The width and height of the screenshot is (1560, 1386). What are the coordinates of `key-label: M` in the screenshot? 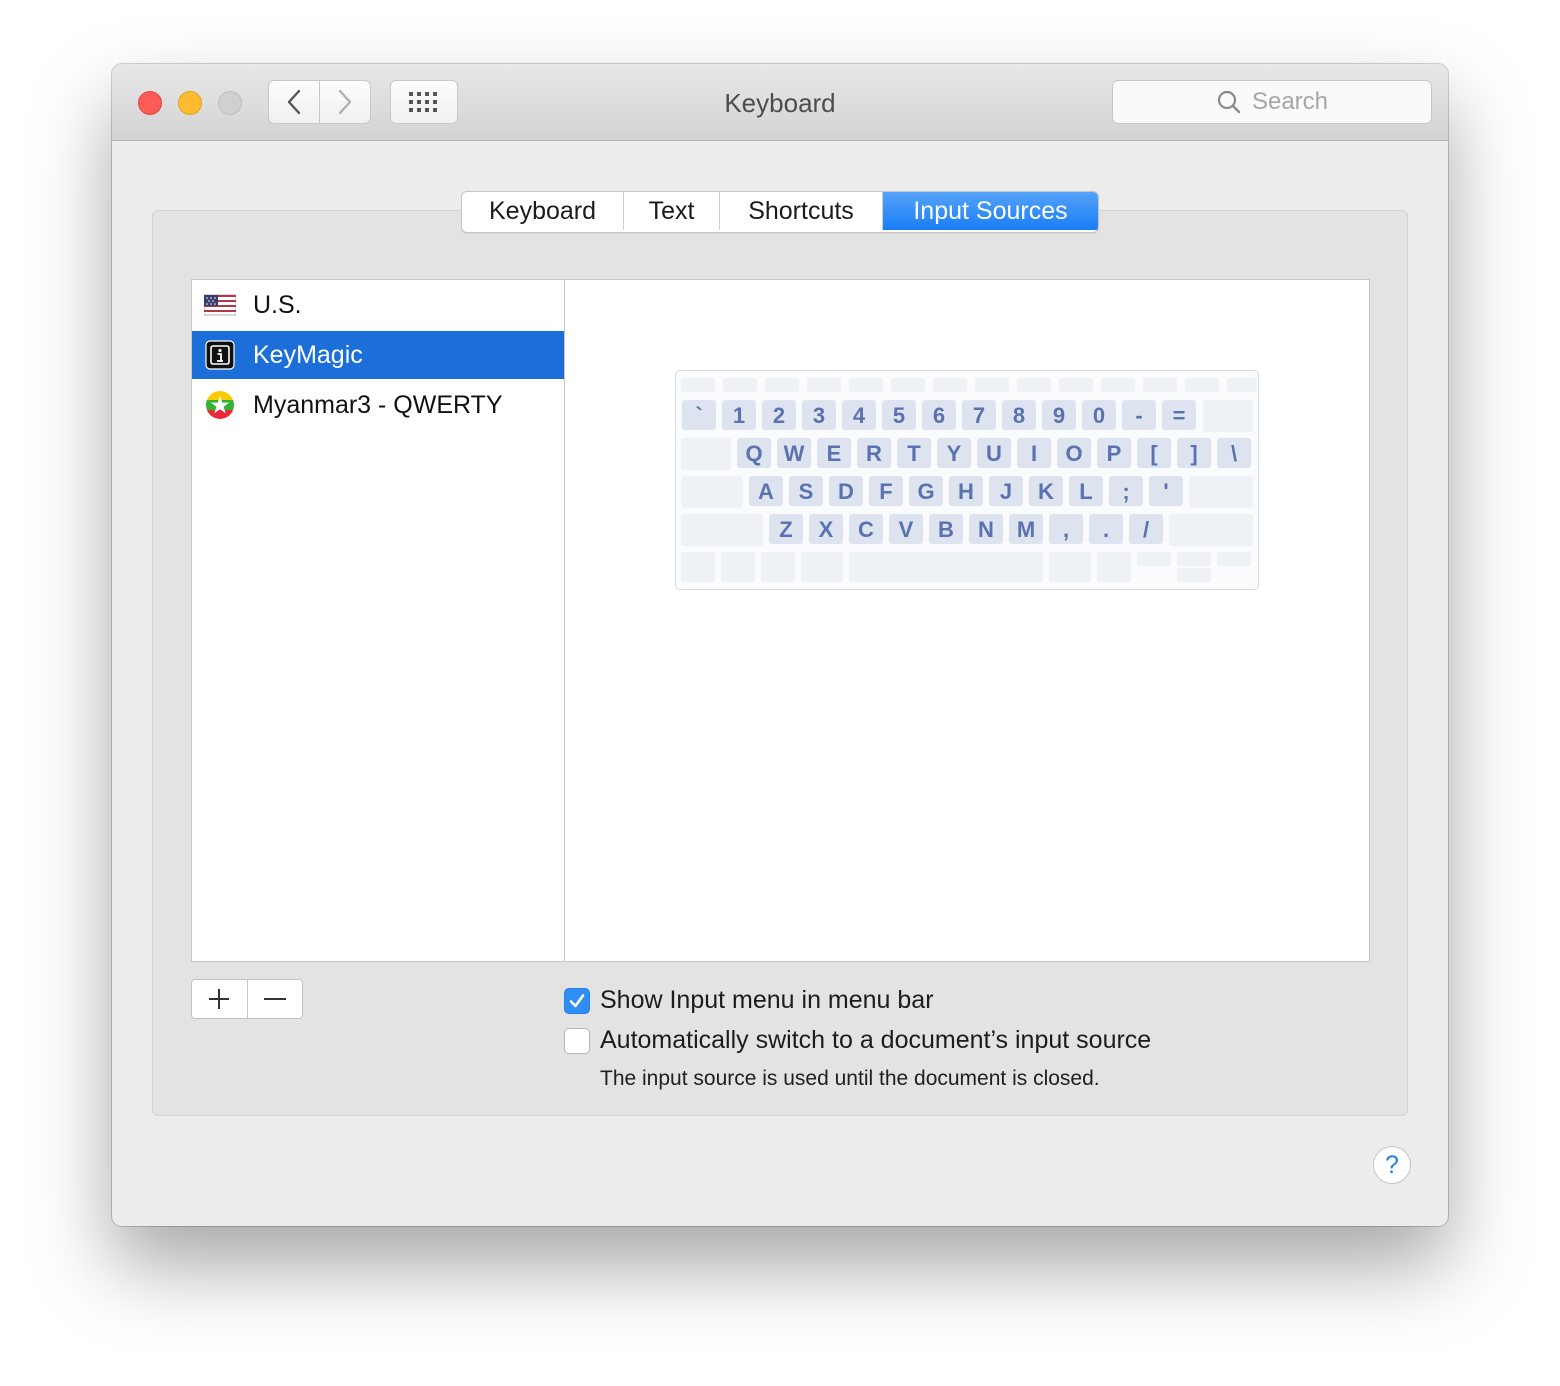 It's located at (1026, 529).